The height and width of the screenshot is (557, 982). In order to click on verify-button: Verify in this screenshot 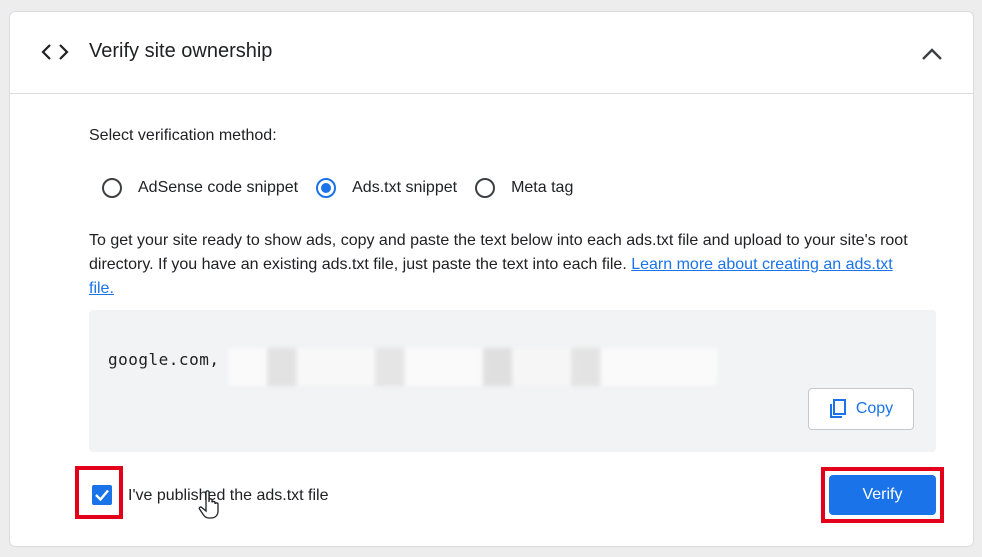, I will do `click(882, 495)`.